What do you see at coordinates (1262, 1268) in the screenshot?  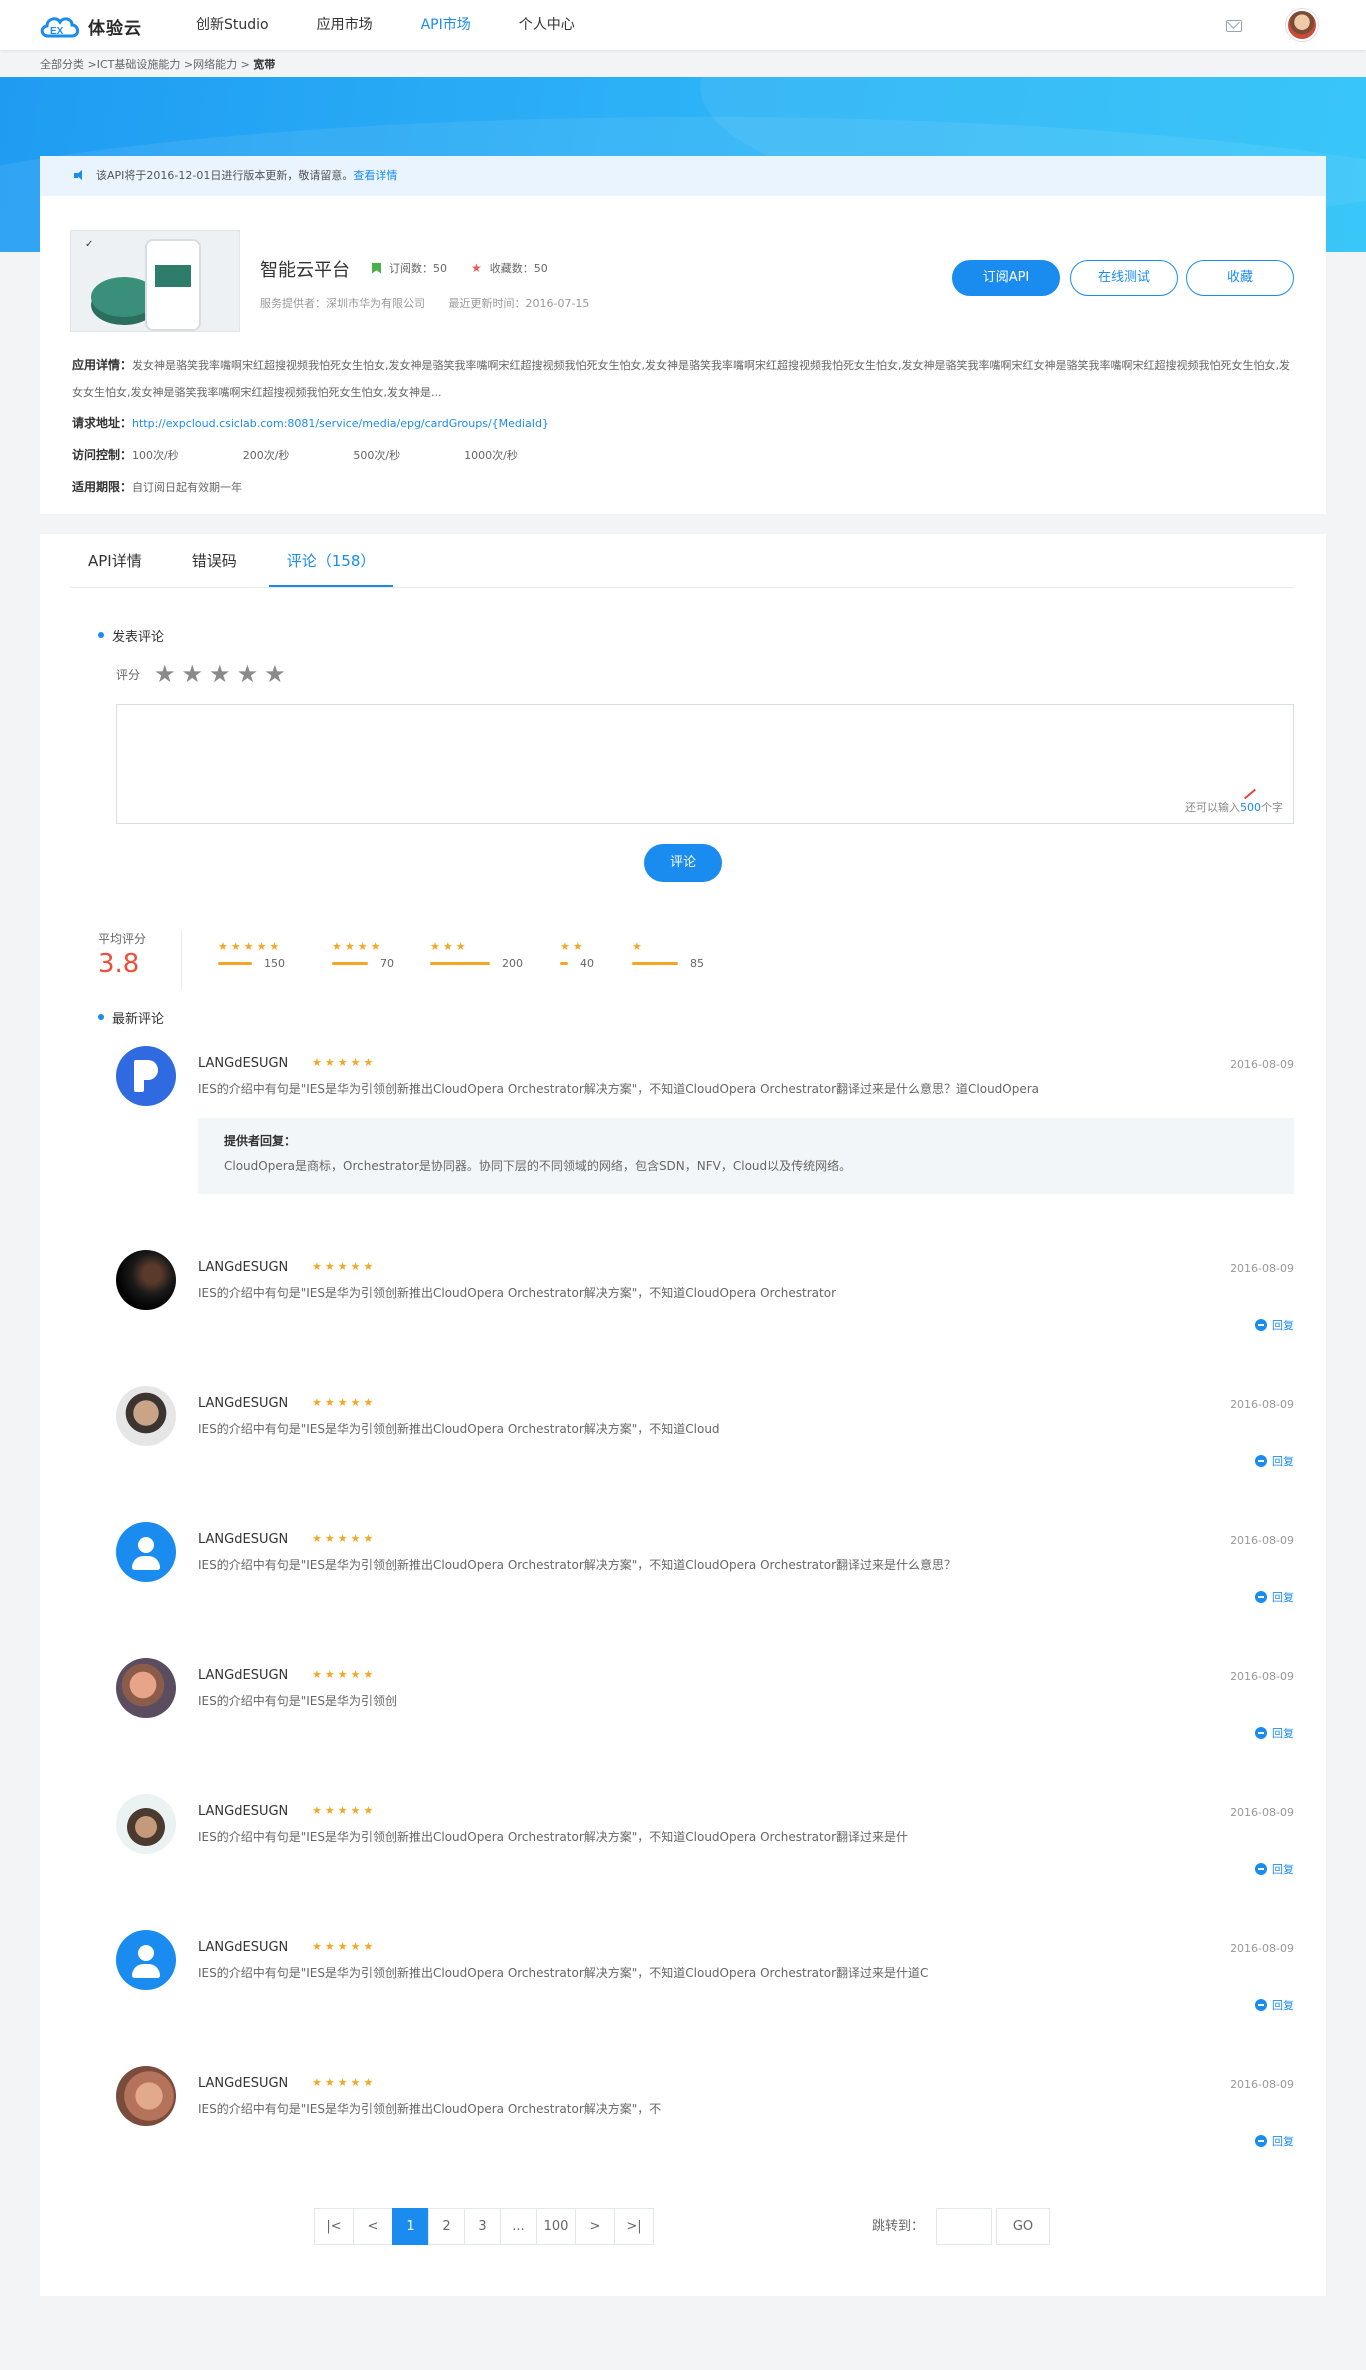 I see `comment-date: 2016-08-09` at bounding box center [1262, 1268].